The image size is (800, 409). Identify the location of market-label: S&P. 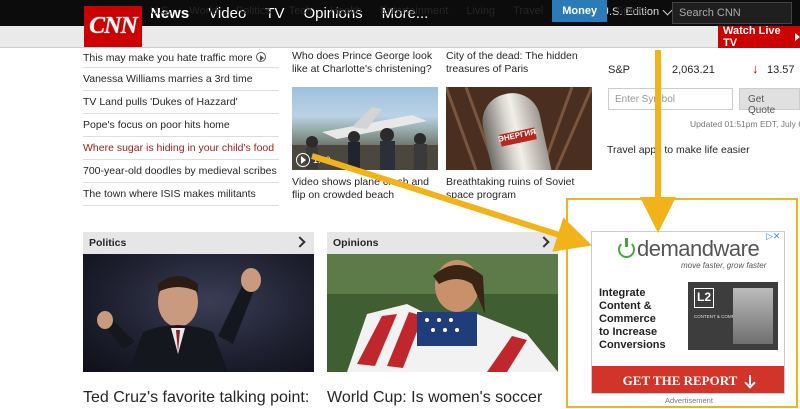
(619, 70).